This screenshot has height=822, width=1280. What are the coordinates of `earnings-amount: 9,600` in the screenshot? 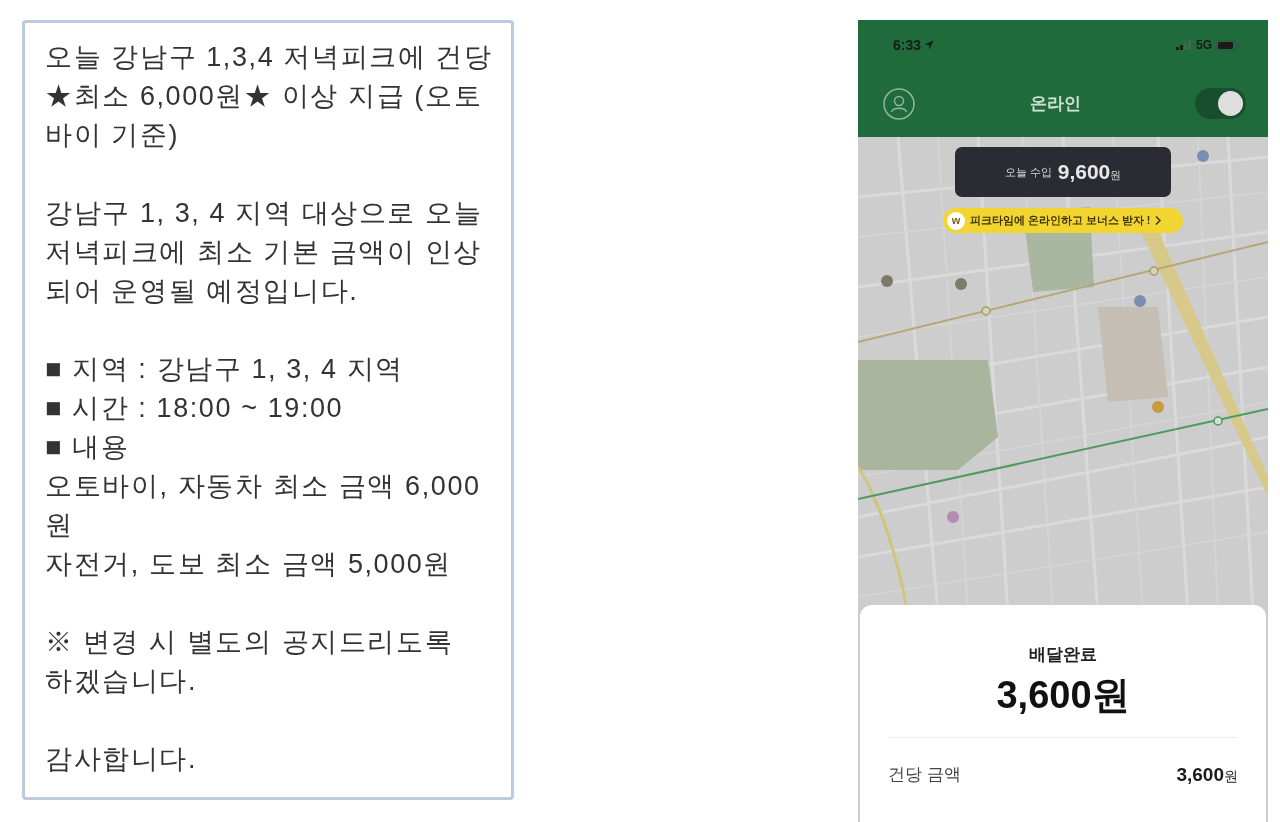 It's located at (1084, 172).